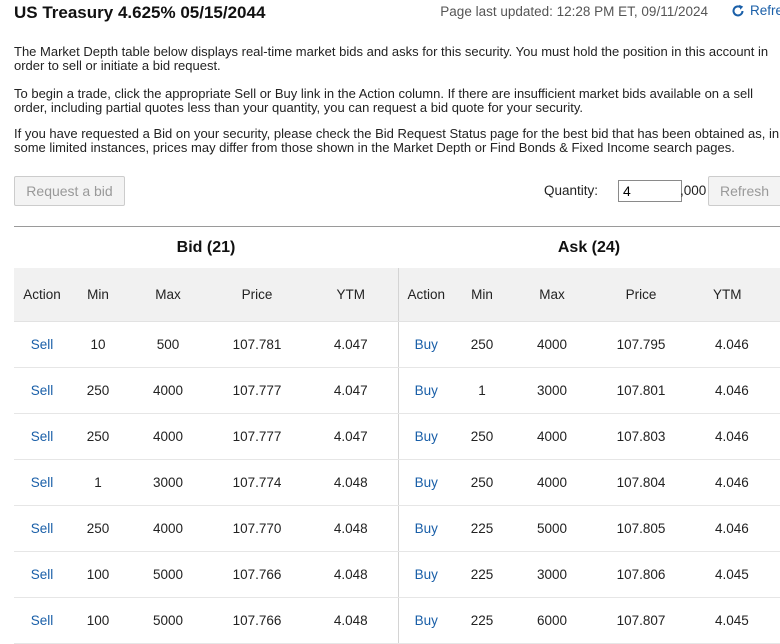 Image resolution: width=780 pixels, height=644 pixels. I want to click on refresh-link-label: Refresh, so click(765, 10).